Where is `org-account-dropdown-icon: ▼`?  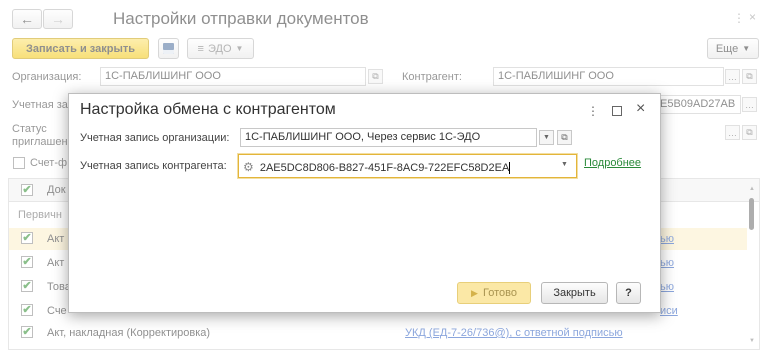
org-account-dropdown-icon: ▼ is located at coordinates (546, 137).